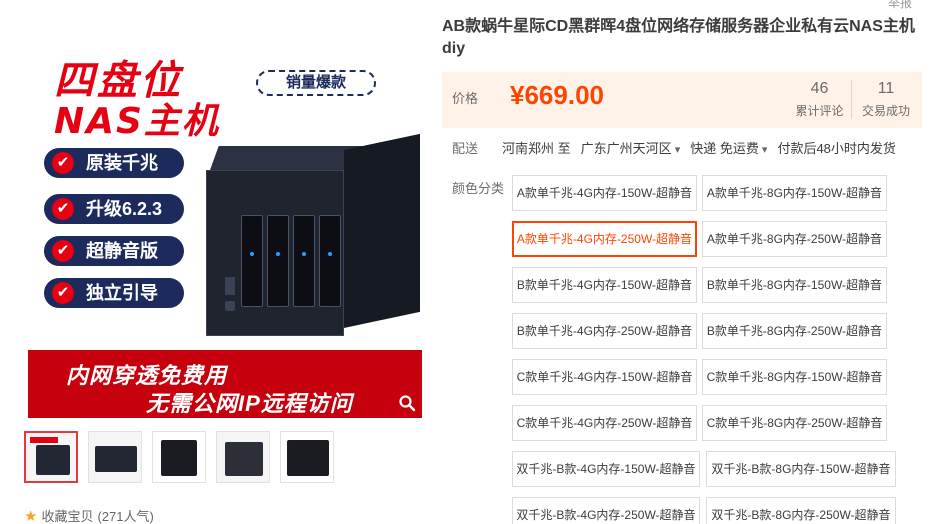 This screenshot has width=948, height=524. Describe the element at coordinates (137, 121) in the screenshot. I see `promo-subtitle: NAS主机` at that location.